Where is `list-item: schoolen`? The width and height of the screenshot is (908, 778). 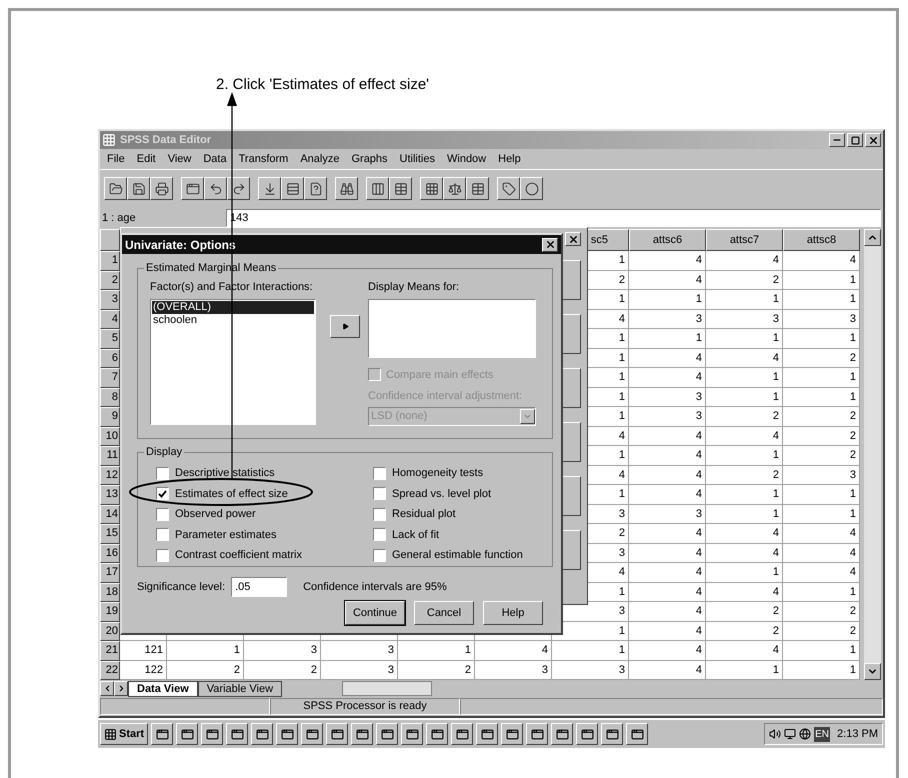
list-item: schoolen is located at coordinates (233, 320).